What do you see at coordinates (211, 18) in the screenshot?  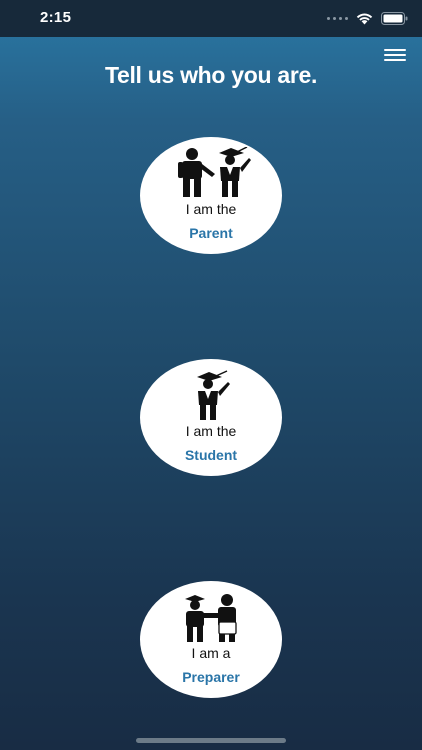 I see `status-bar: 2:15` at bounding box center [211, 18].